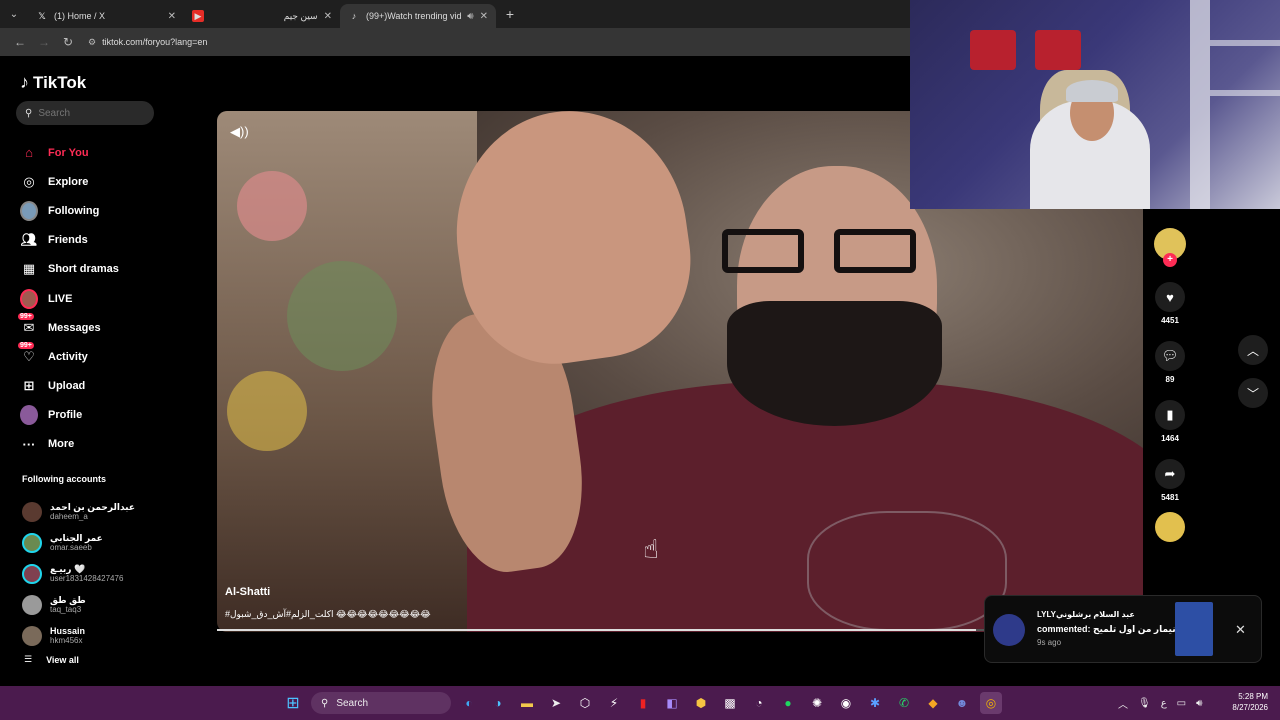 The image size is (1280, 720). Describe the element at coordinates (1170, 320) in the screenshot. I see `like-count: 4451` at that location.